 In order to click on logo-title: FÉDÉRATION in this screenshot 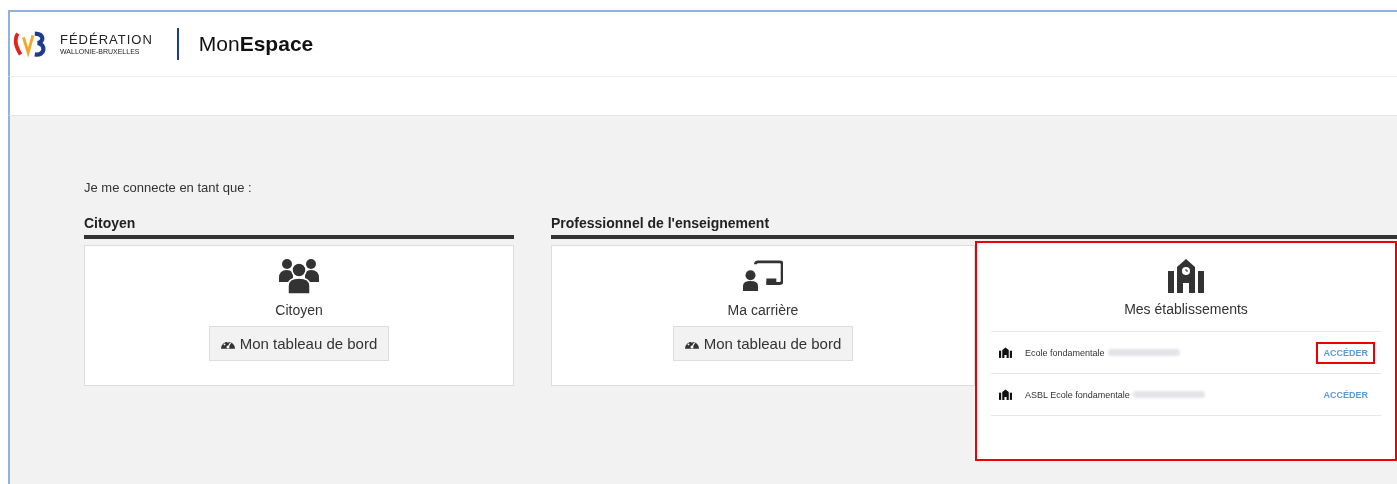, I will do `click(106, 39)`.